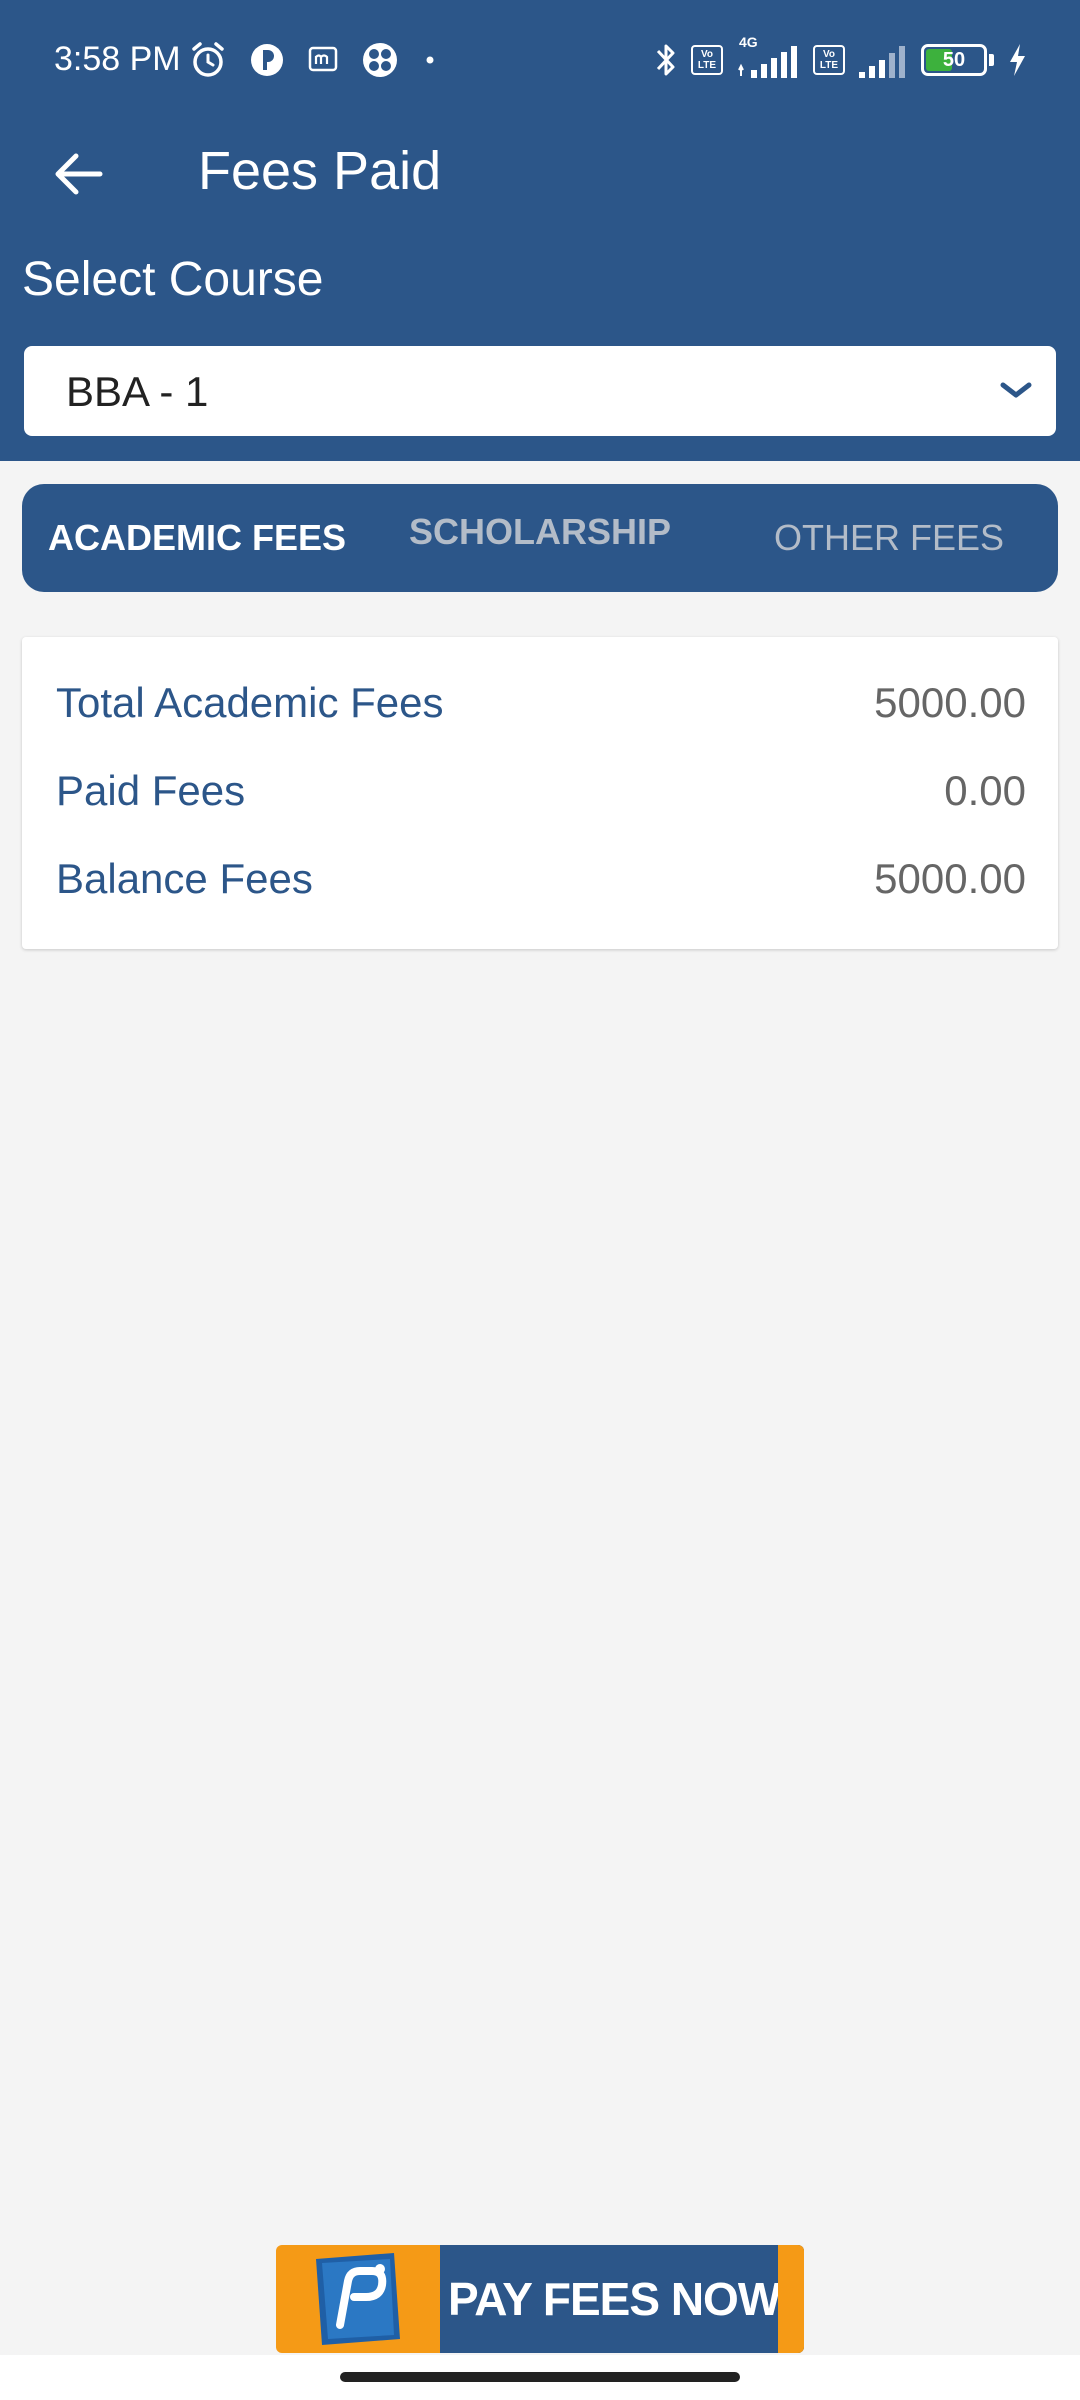 The image size is (1080, 2400). What do you see at coordinates (173, 279) in the screenshot?
I see `select-course-label: Select Course` at bounding box center [173, 279].